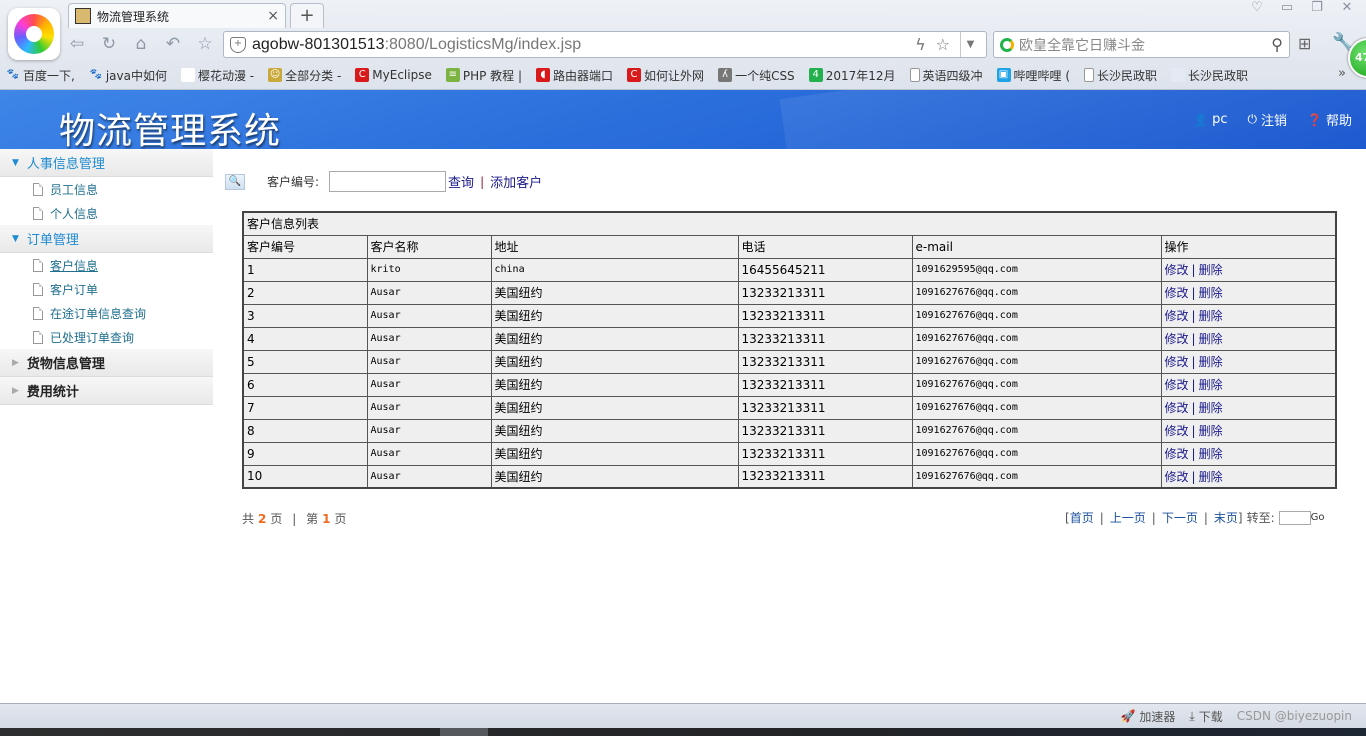 The height and width of the screenshot is (736, 1366). Describe the element at coordinates (665, 75) in the screenshot. I see `bookmark-item: C 如何让外网` at that location.